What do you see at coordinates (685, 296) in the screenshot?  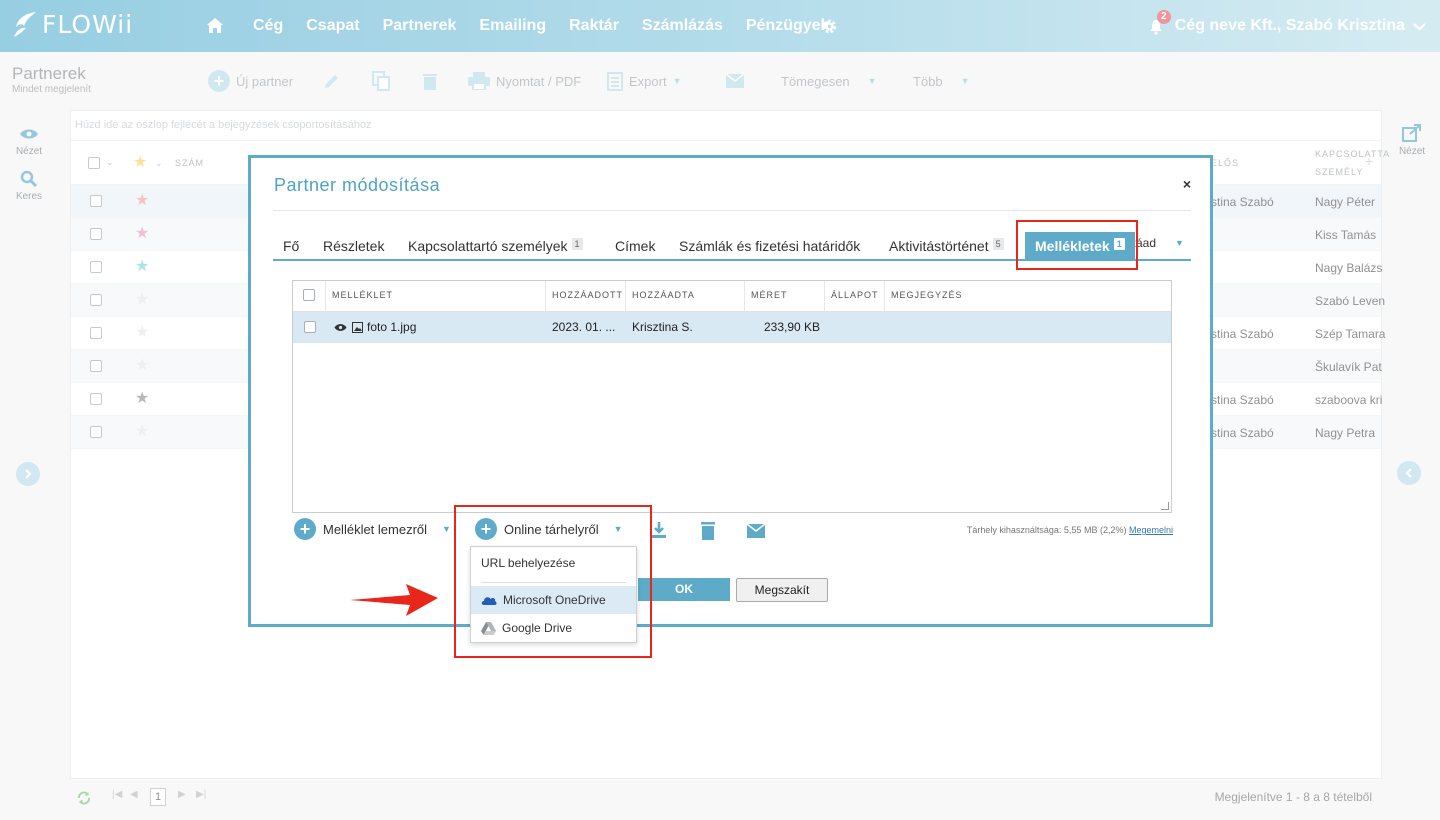 I see `col-header-added-by: HOZZÁADTA` at bounding box center [685, 296].